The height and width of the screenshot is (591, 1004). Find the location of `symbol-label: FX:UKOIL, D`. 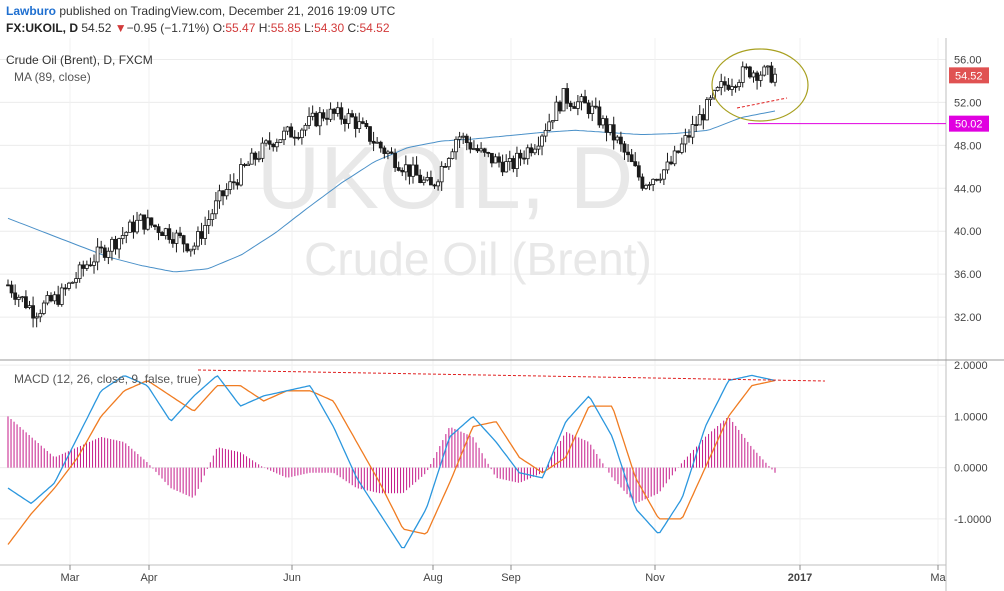

symbol-label: FX:UKOIL, D is located at coordinates (42, 28).